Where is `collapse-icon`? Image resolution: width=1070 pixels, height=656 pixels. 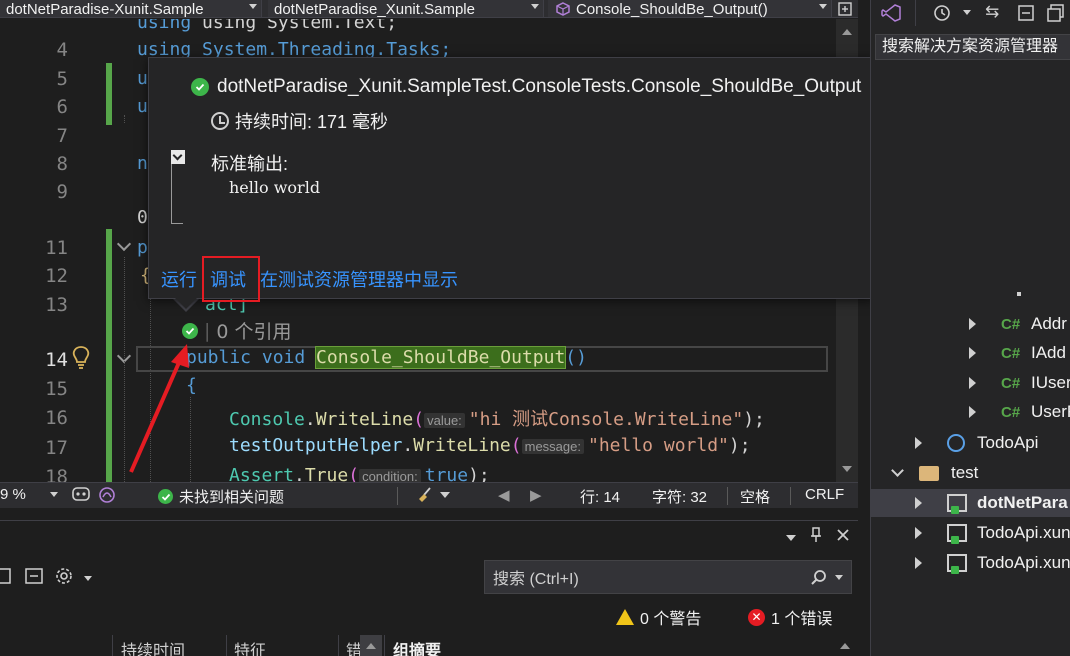 collapse-icon is located at coordinates (897, 470).